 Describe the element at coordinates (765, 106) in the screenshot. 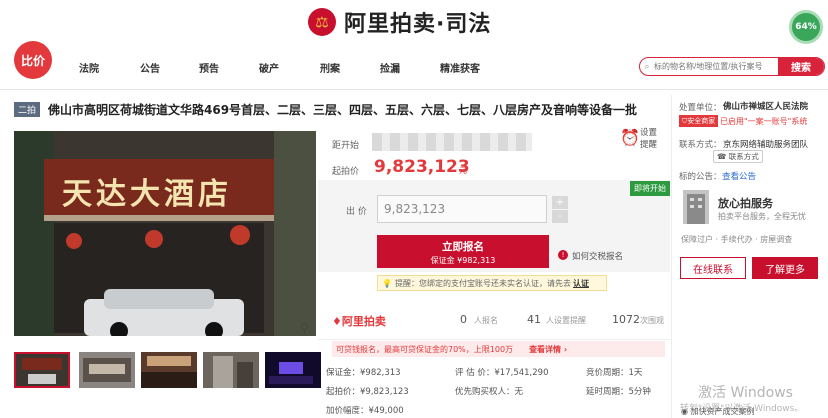

I see `court-name: 佛山市禅城区人民法院` at that location.